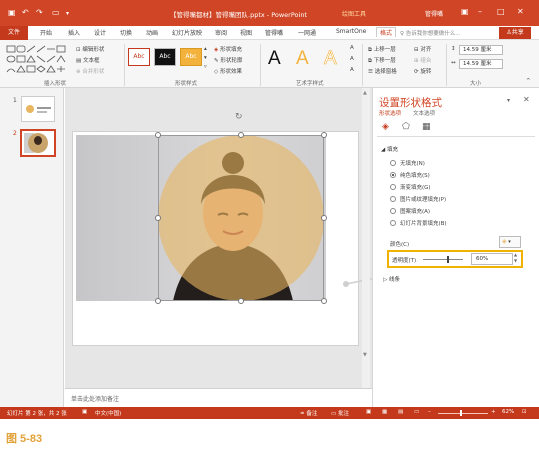 Image resolution: width=539 pixels, height=459 pixels. What do you see at coordinates (351, 31) in the screenshot?
I see `tab-smartone: SmartOne` at bounding box center [351, 31].